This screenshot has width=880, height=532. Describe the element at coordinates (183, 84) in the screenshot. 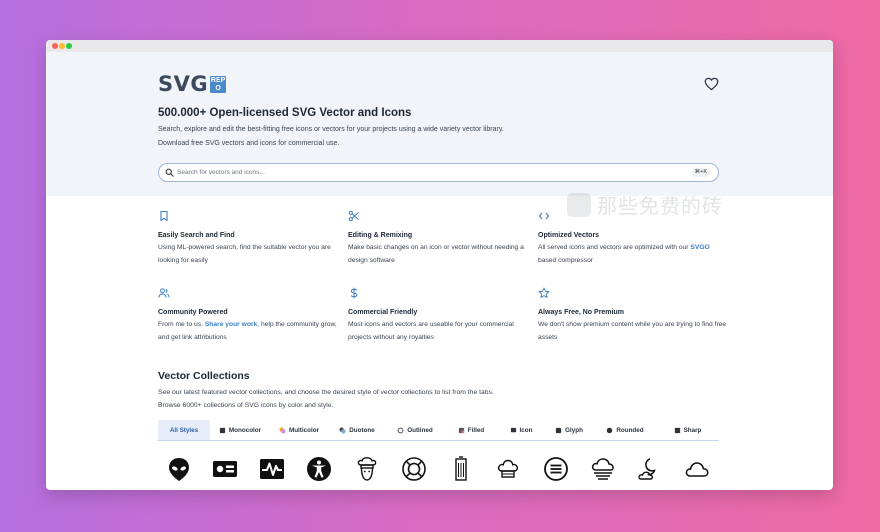

I see `logo-text: SVG` at that location.